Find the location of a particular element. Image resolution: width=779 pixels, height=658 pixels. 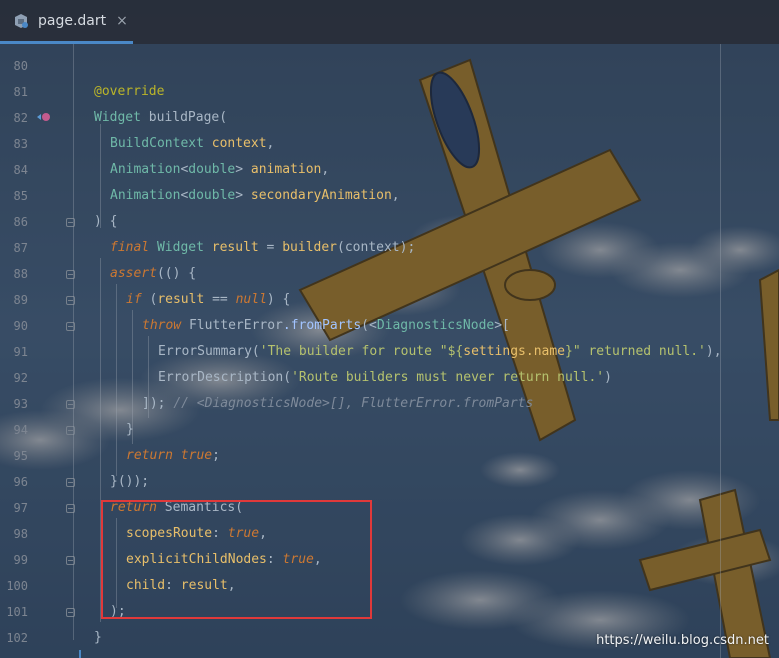

line-number: 83 is located at coordinates (20, 144).